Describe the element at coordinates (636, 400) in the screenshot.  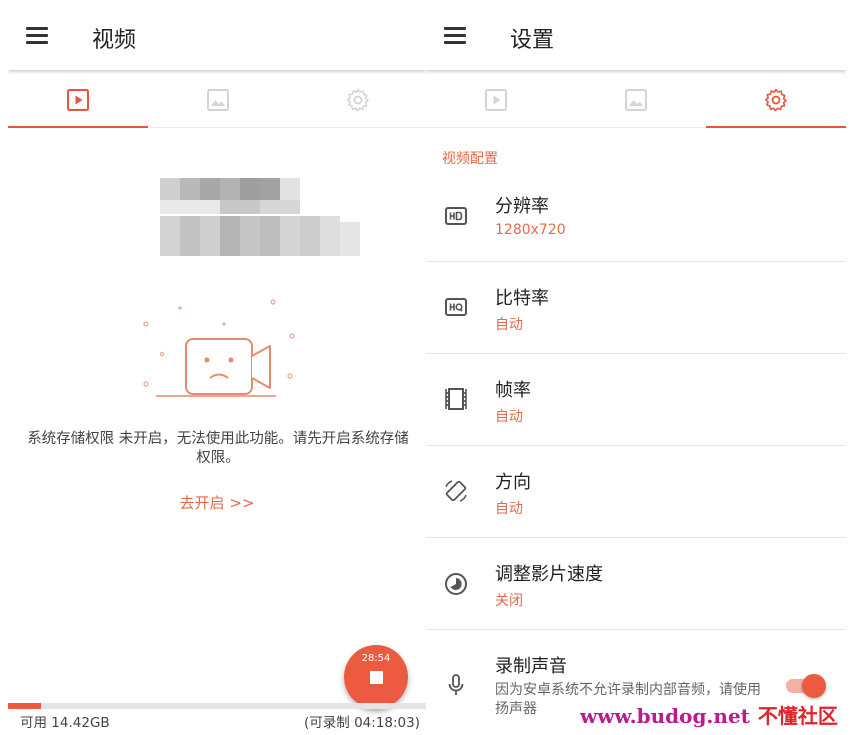
I see `setting-frame-rate: 帧率 自动` at that location.